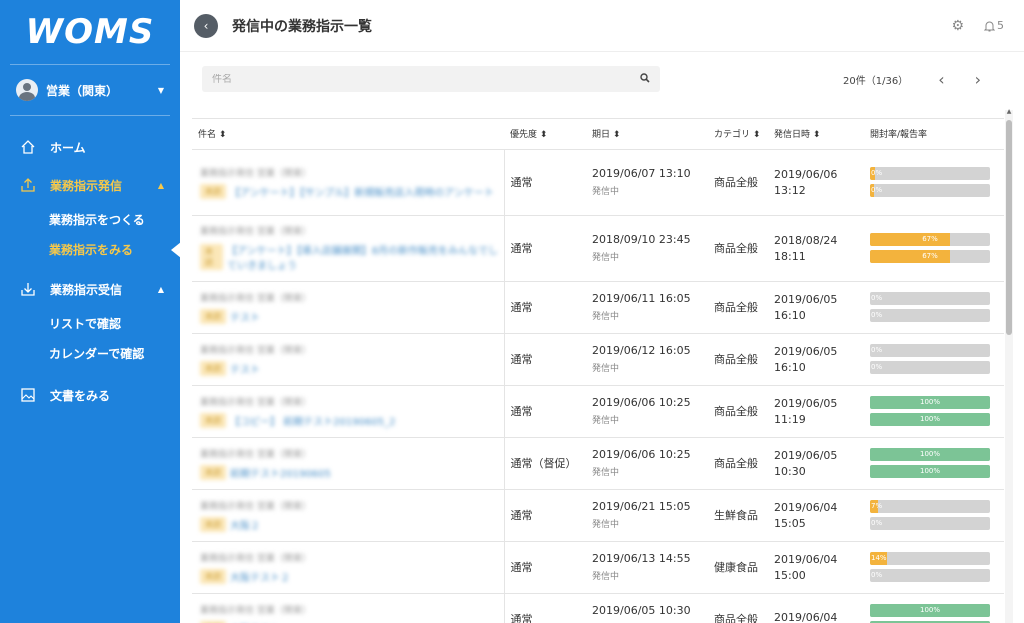 The height and width of the screenshot is (623, 1024). I want to click on subject-line: 未読 【アンケート】【導入店舗展開】8月の新作販売をみんなでしていきましょう, so click(352, 257).